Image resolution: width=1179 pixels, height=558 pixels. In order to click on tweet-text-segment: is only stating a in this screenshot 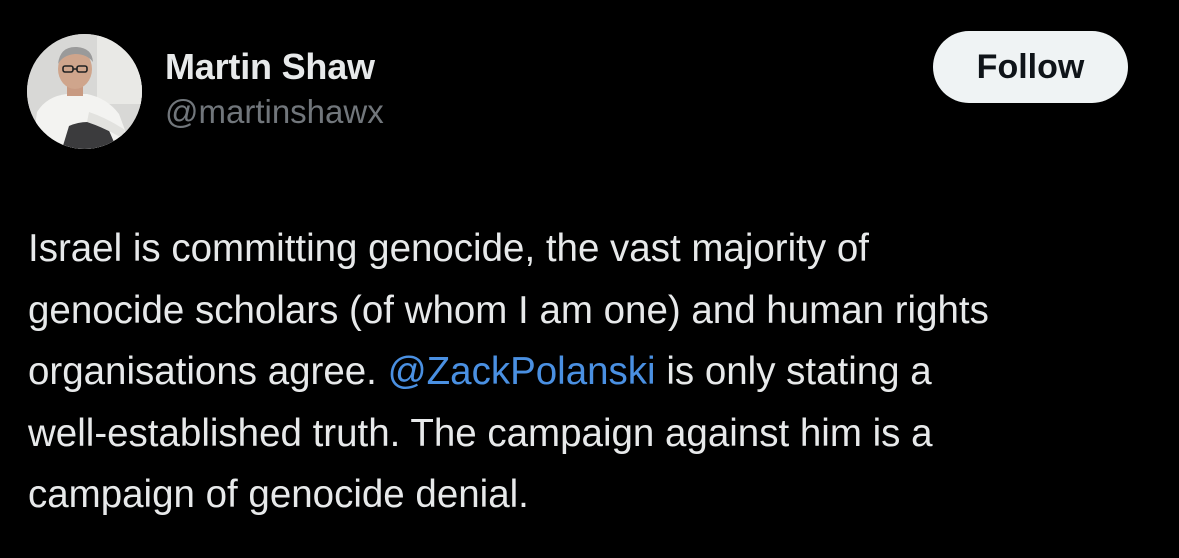, I will do `click(793, 371)`.